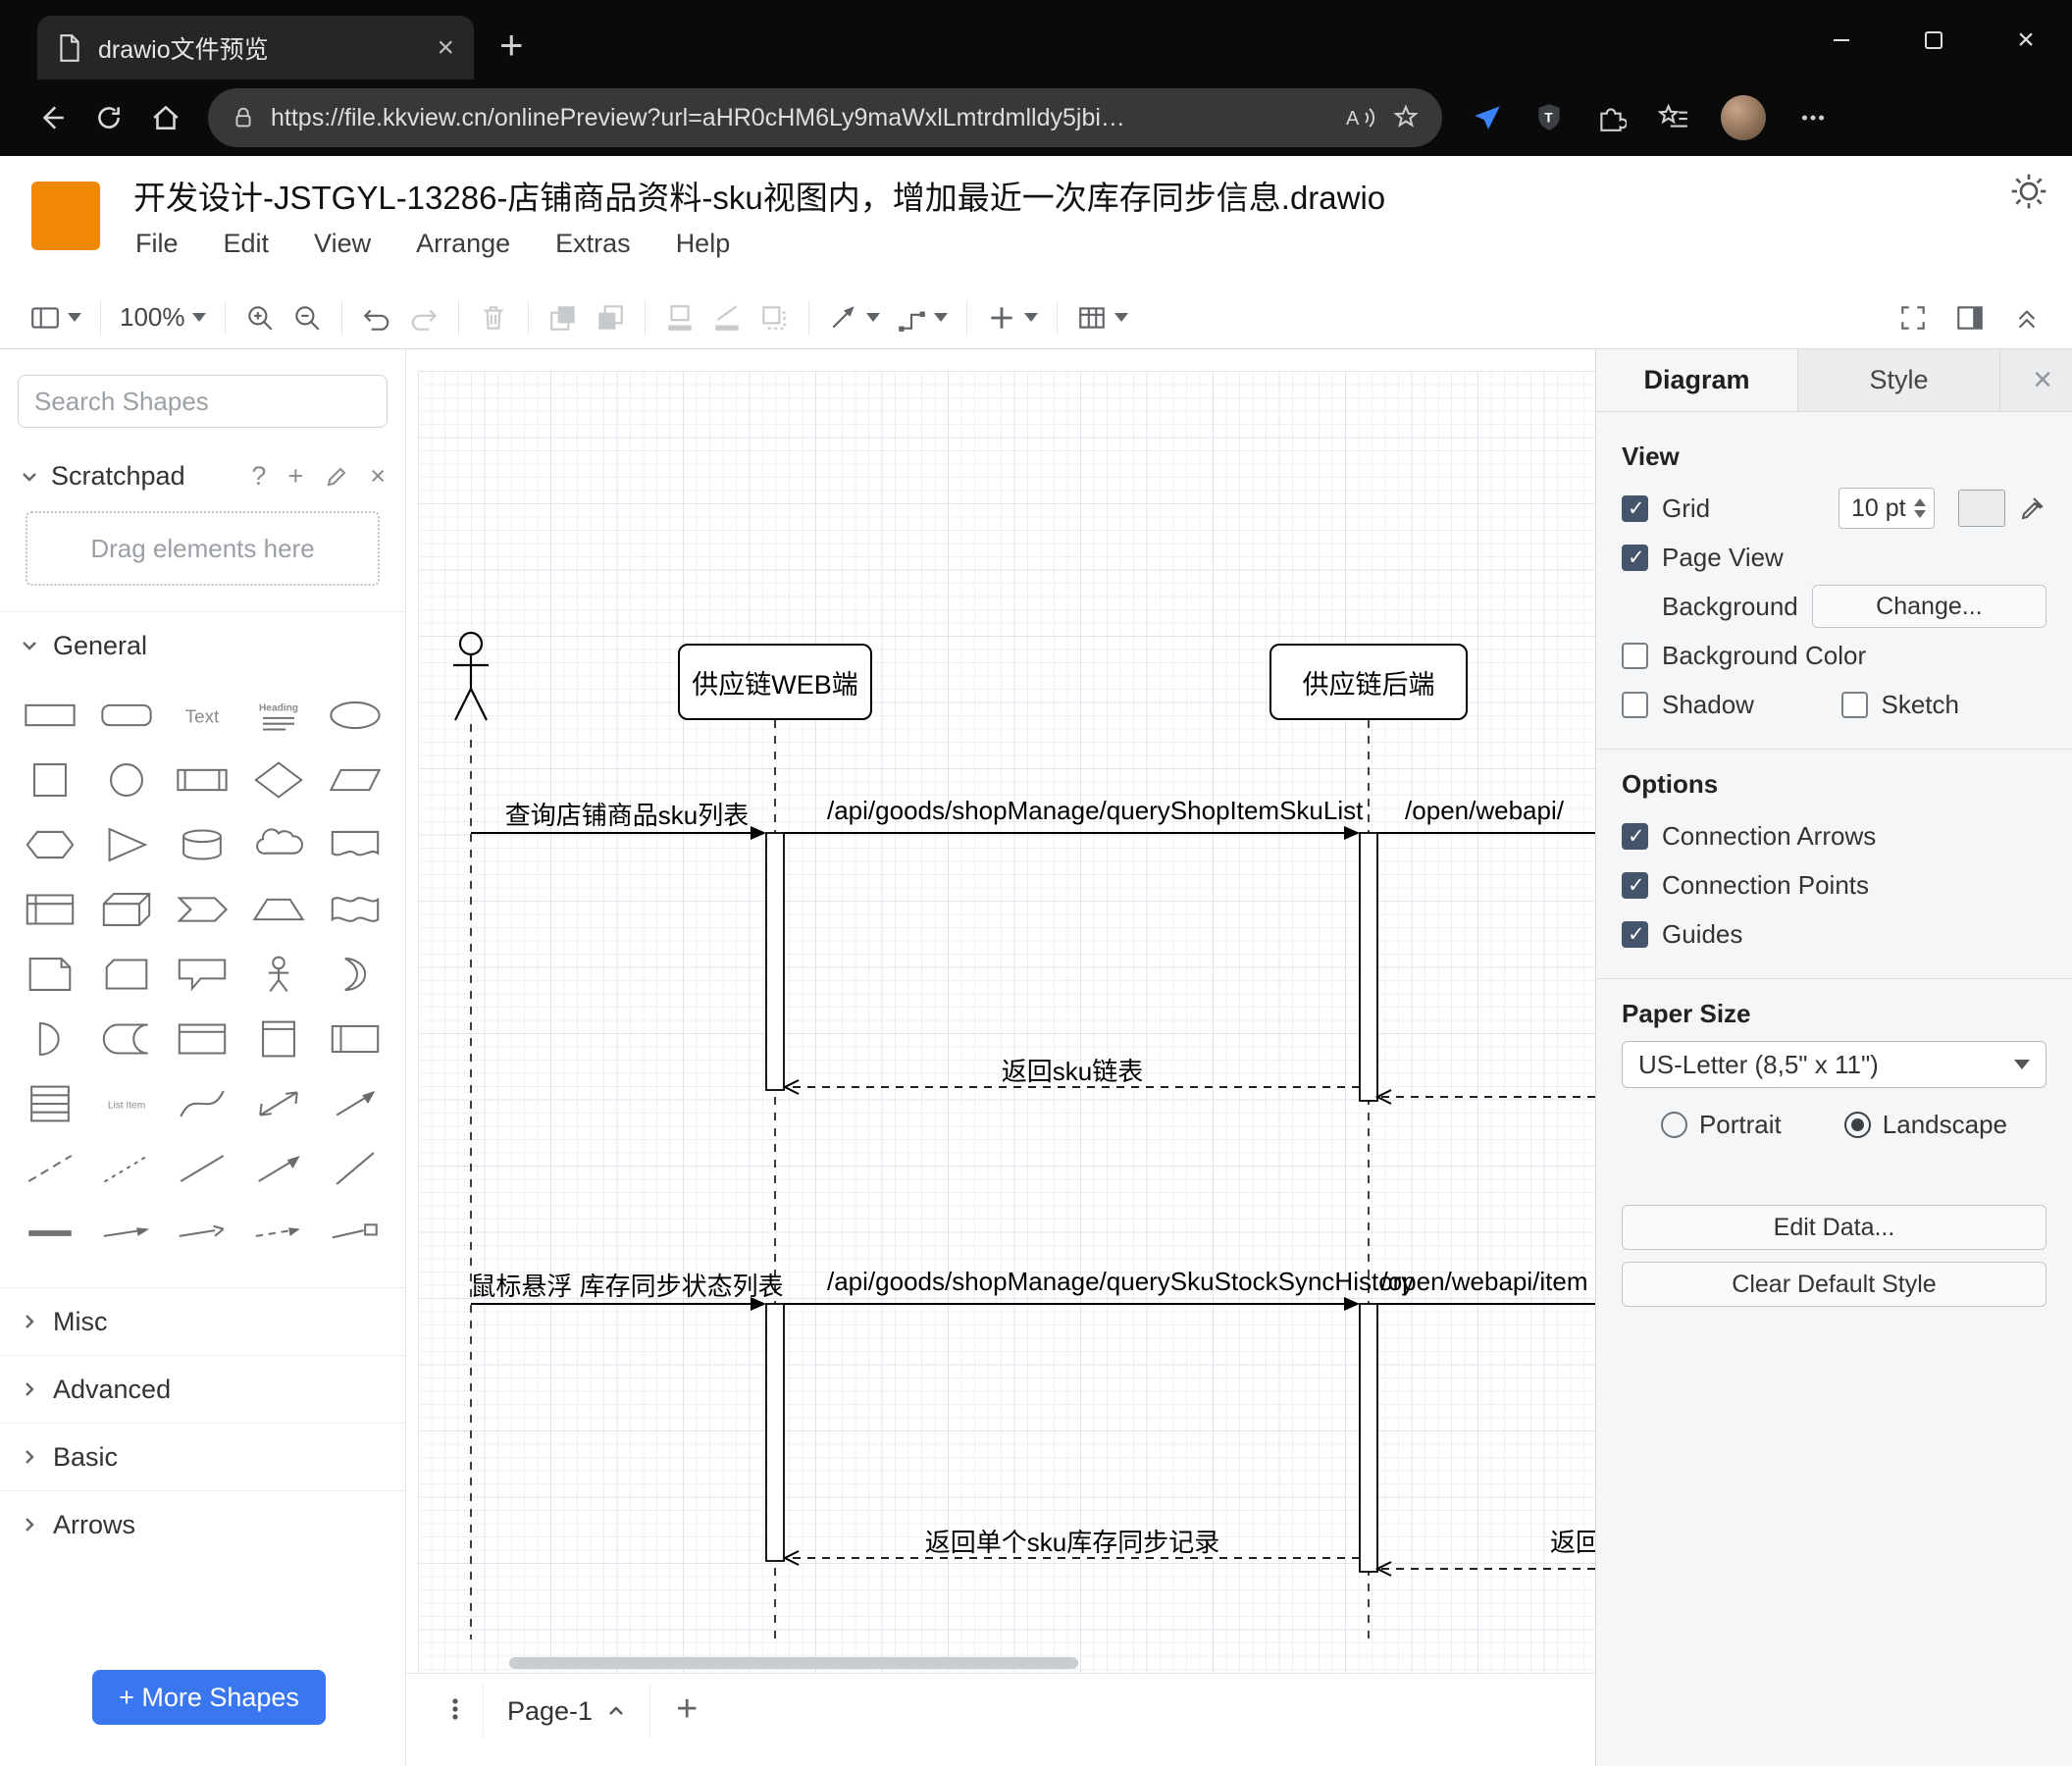 The image size is (2072, 1766). What do you see at coordinates (209, 1697) in the screenshot?
I see `more-shapes-button: + More Shapes` at bounding box center [209, 1697].